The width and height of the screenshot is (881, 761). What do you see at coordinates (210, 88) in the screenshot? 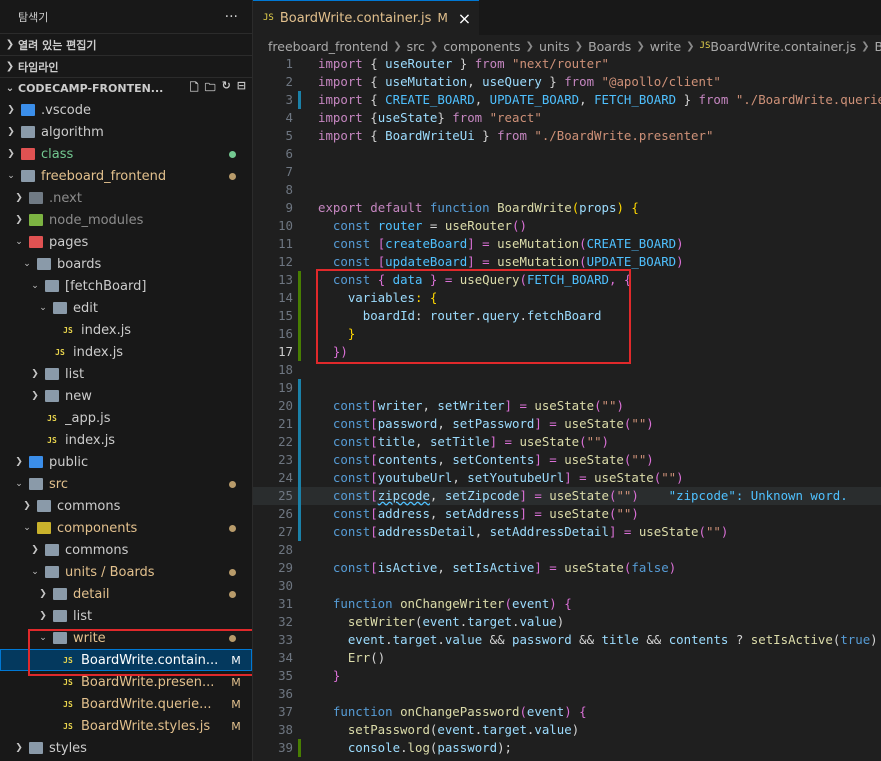
I see `new-folder-icon: 🗀` at bounding box center [210, 88].